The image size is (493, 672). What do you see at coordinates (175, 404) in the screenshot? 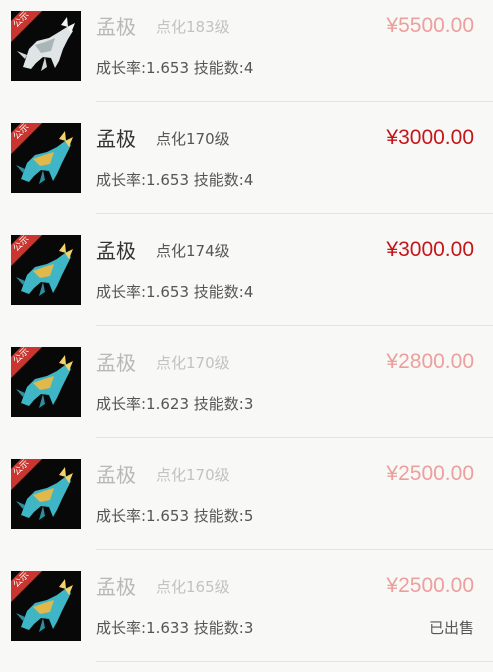
I see `pet-stats: 成长率:1.623 技能数:3` at bounding box center [175, 404].